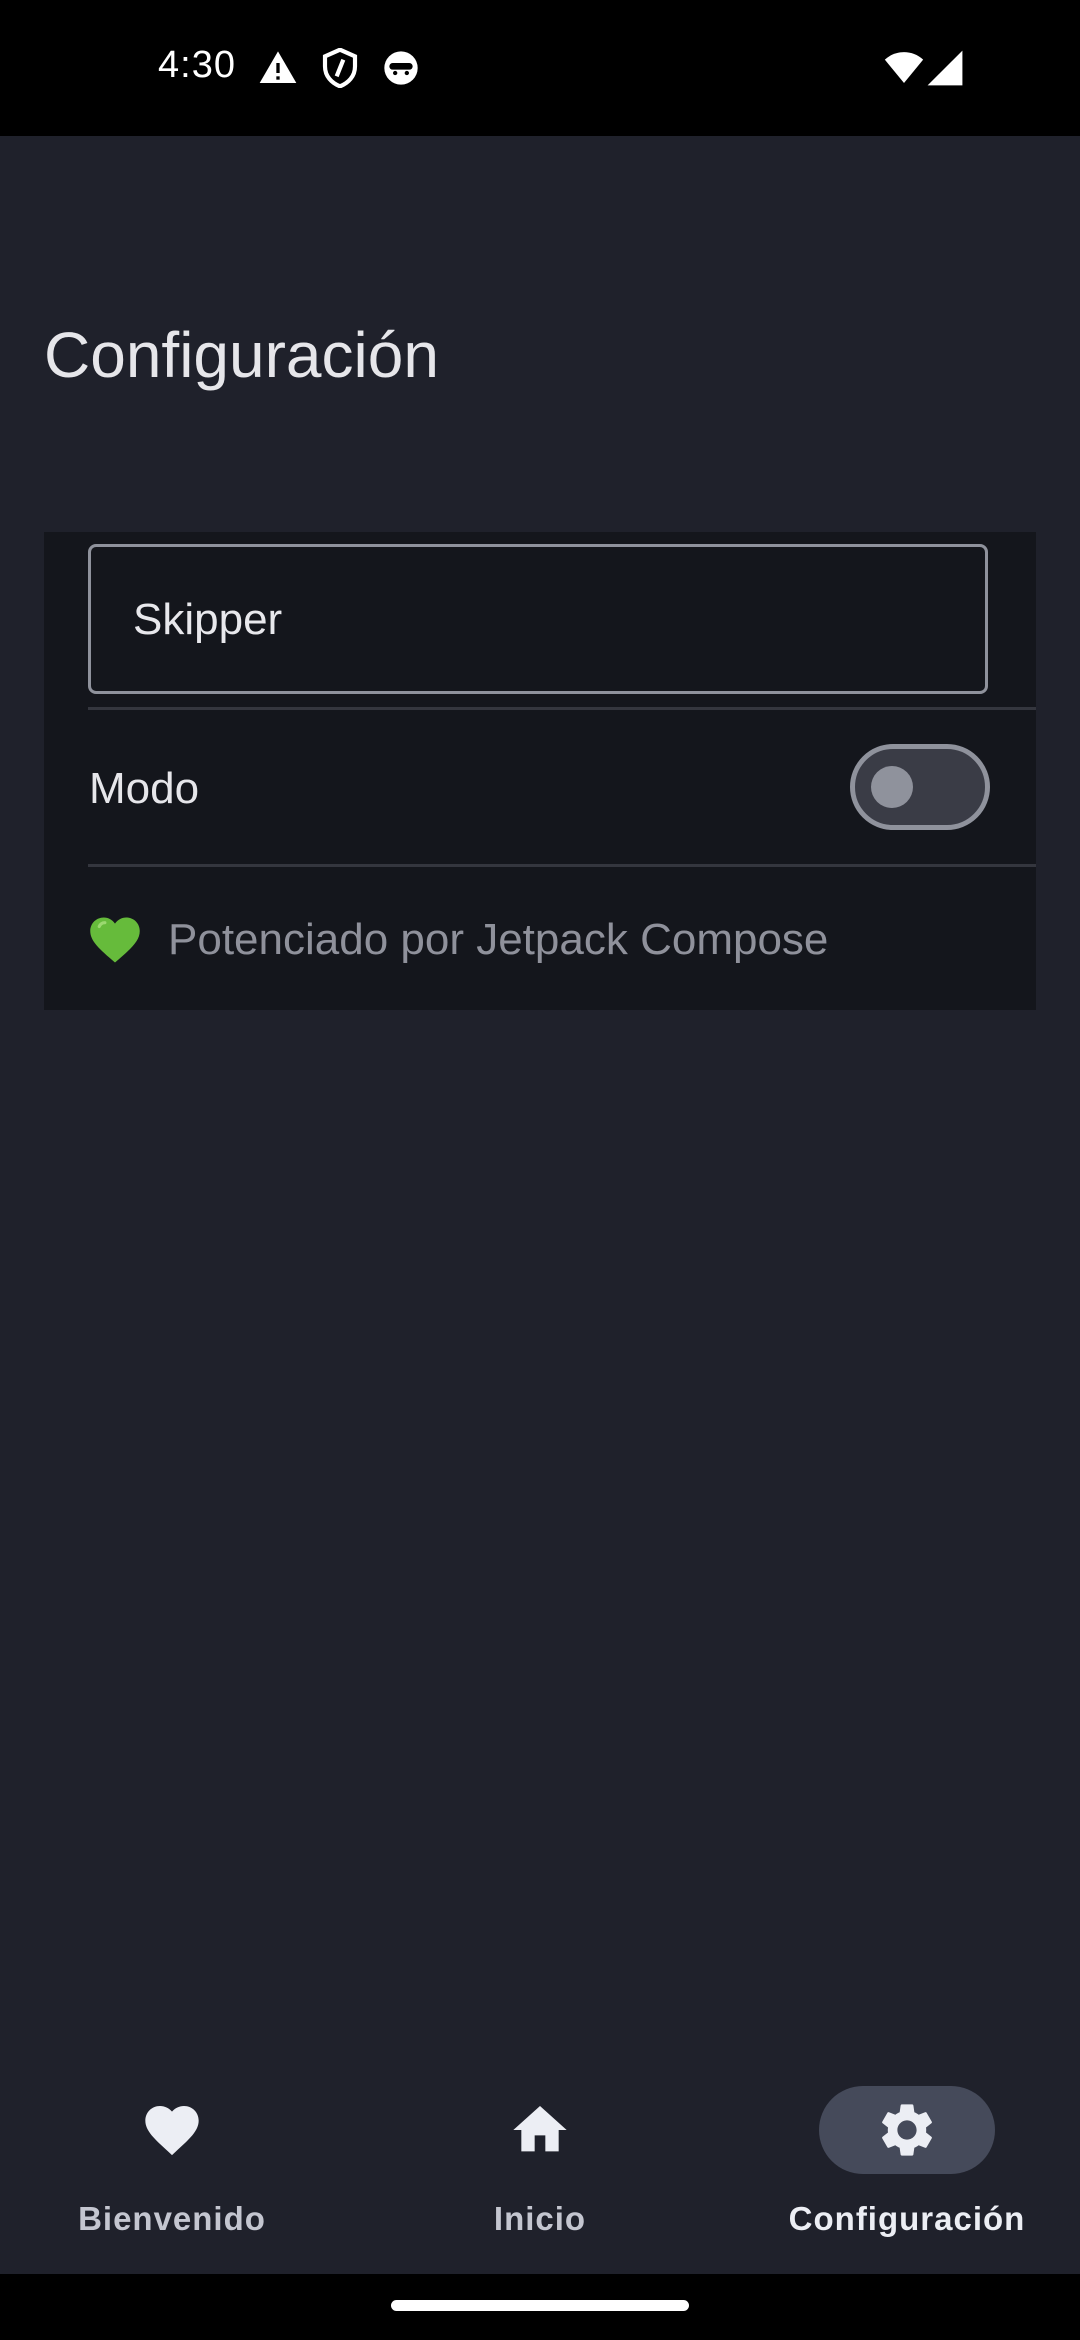 The image size is (1080, 2340). What do you see at coordinates (241, 355) in the screenshot?
I see `page-title: Configuración` at bounding box center [241, 355].